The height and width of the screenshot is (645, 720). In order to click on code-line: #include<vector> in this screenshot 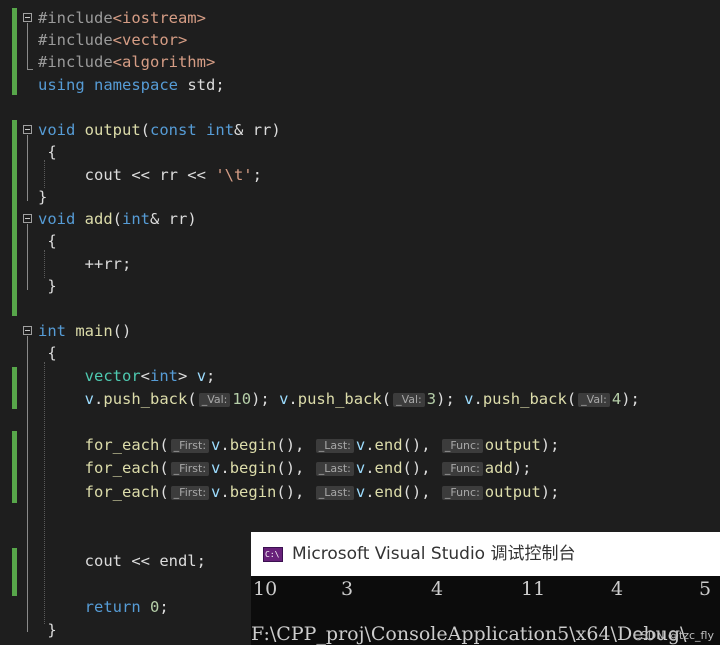, I will do `click(360, 40)`.